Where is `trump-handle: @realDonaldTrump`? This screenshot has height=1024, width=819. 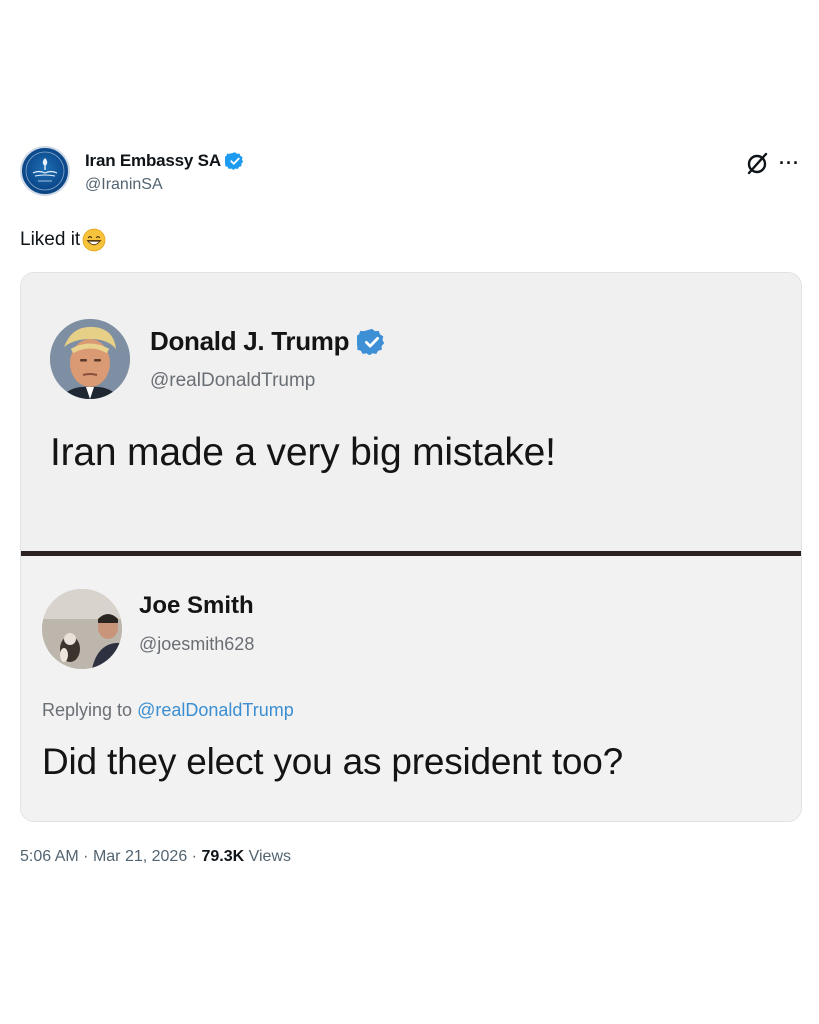 trump-handle: @realDonaldTrump is located at coordinates (233, 380).